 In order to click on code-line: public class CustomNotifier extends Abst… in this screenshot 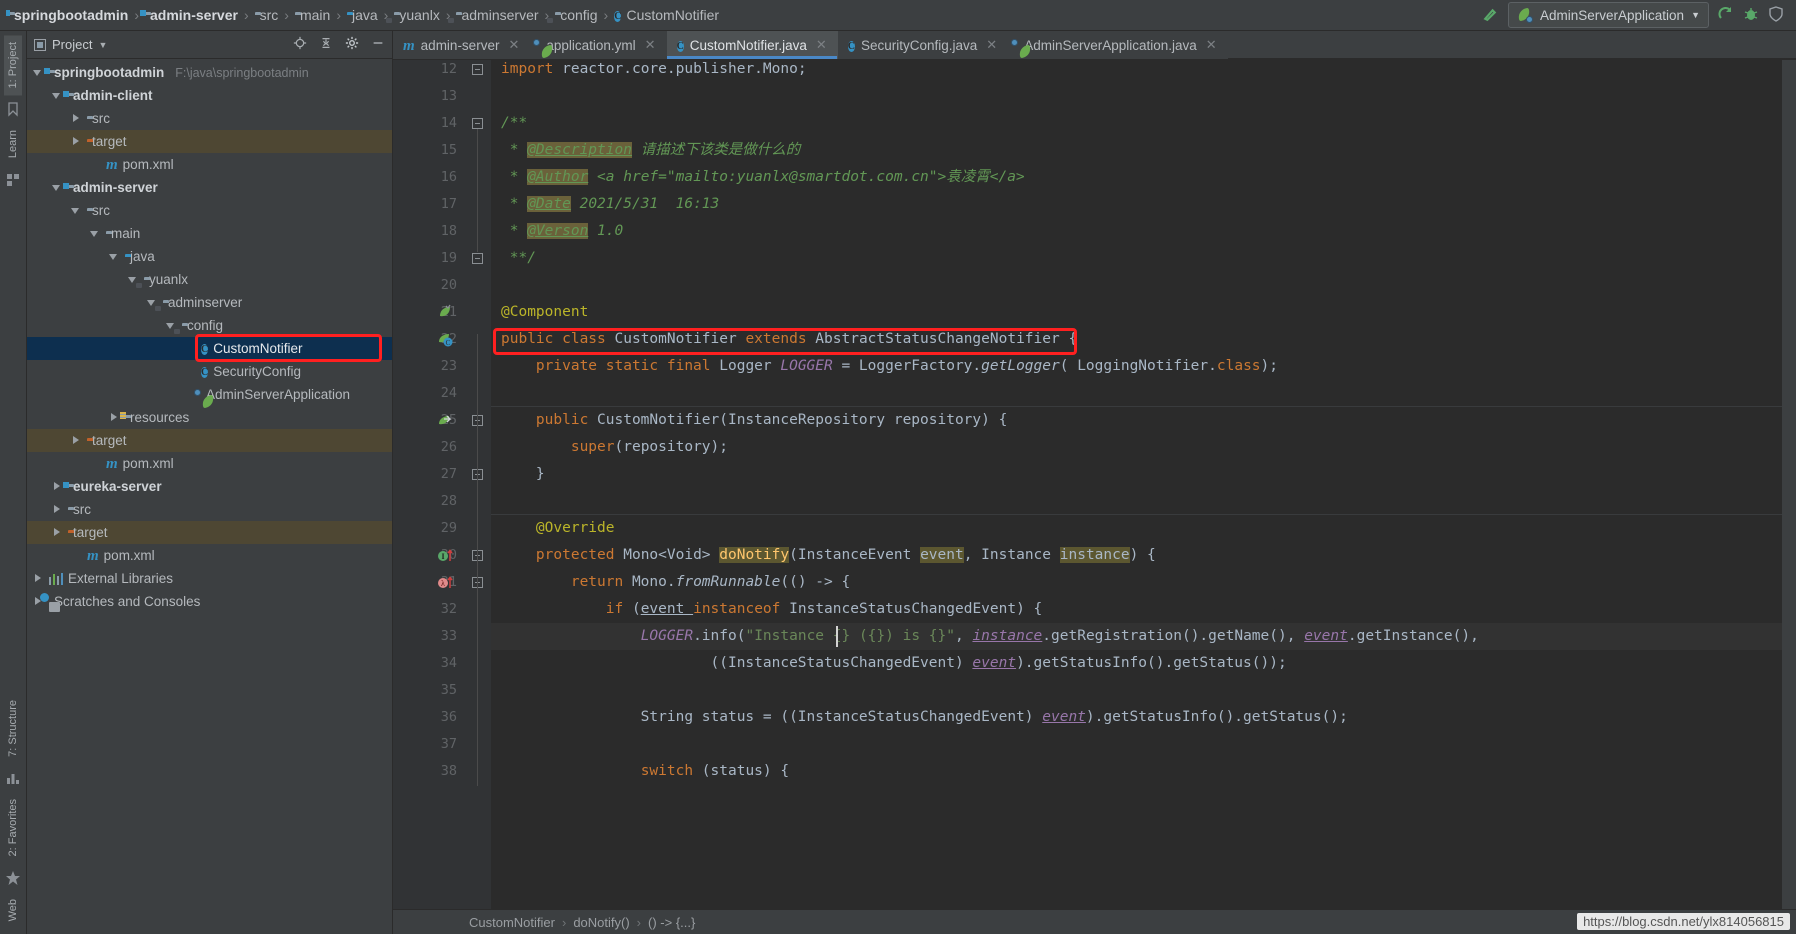, I will do `click(1136, 339)`.